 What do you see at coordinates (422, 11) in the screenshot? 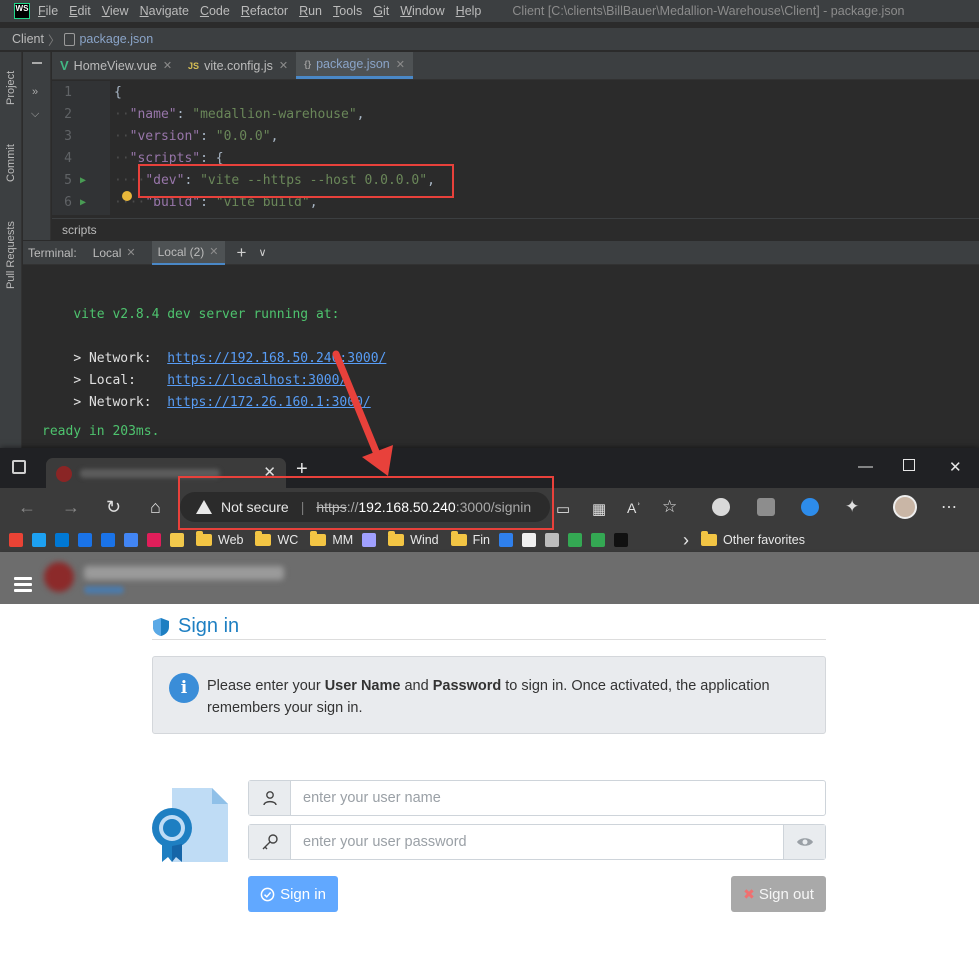
I see `menu-item: Window` at bounding box center [422, 11].